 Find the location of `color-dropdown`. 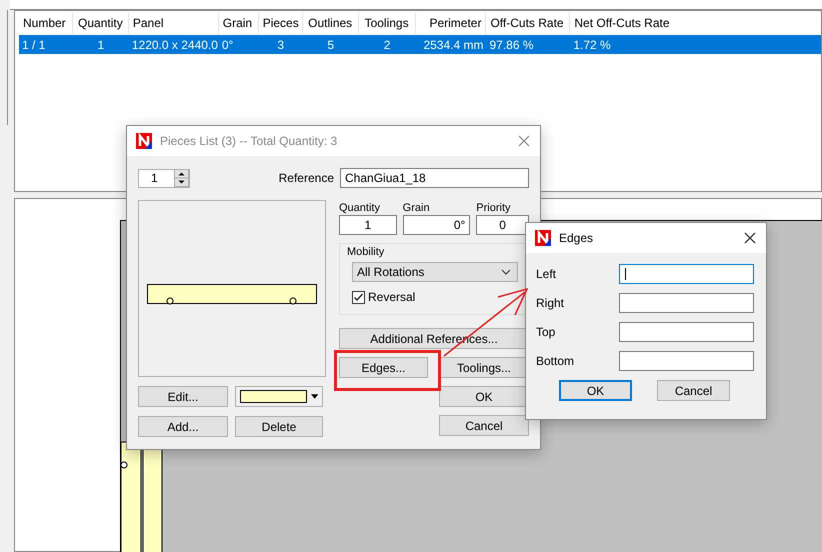

color-dropdown is located at coordinates (279, 396).